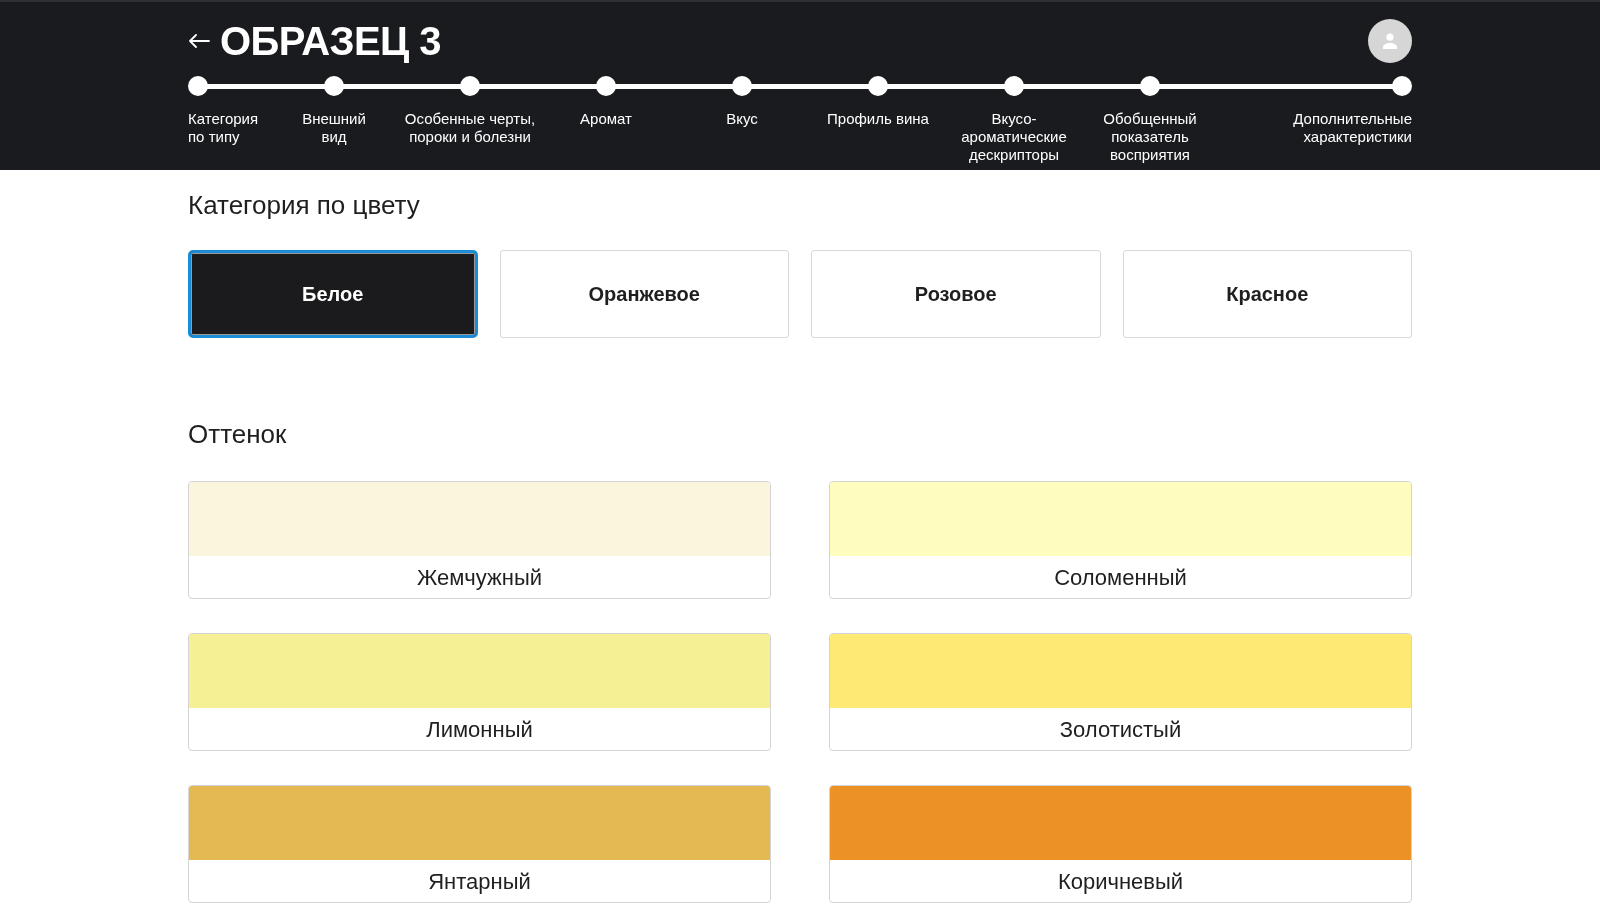 The height and width of the screenshot is (908, 1600). Describe the element at coordinates (330, 41) in the screenshot. I see `page-title: ОБРАЗЕЦ 3` at that location.